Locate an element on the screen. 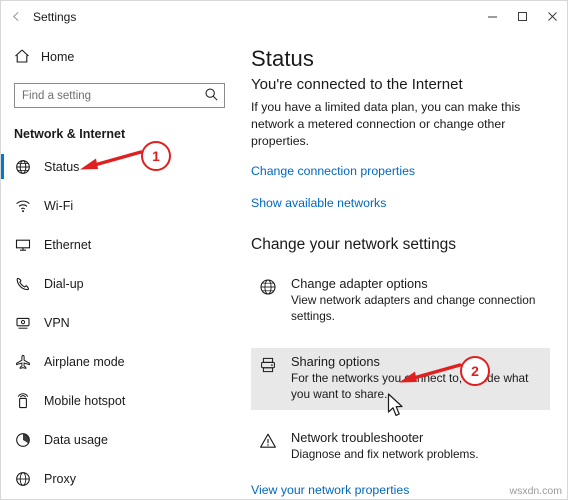  sidebar-item-ethernet: Ethernet is located at coordinates (119, 244).